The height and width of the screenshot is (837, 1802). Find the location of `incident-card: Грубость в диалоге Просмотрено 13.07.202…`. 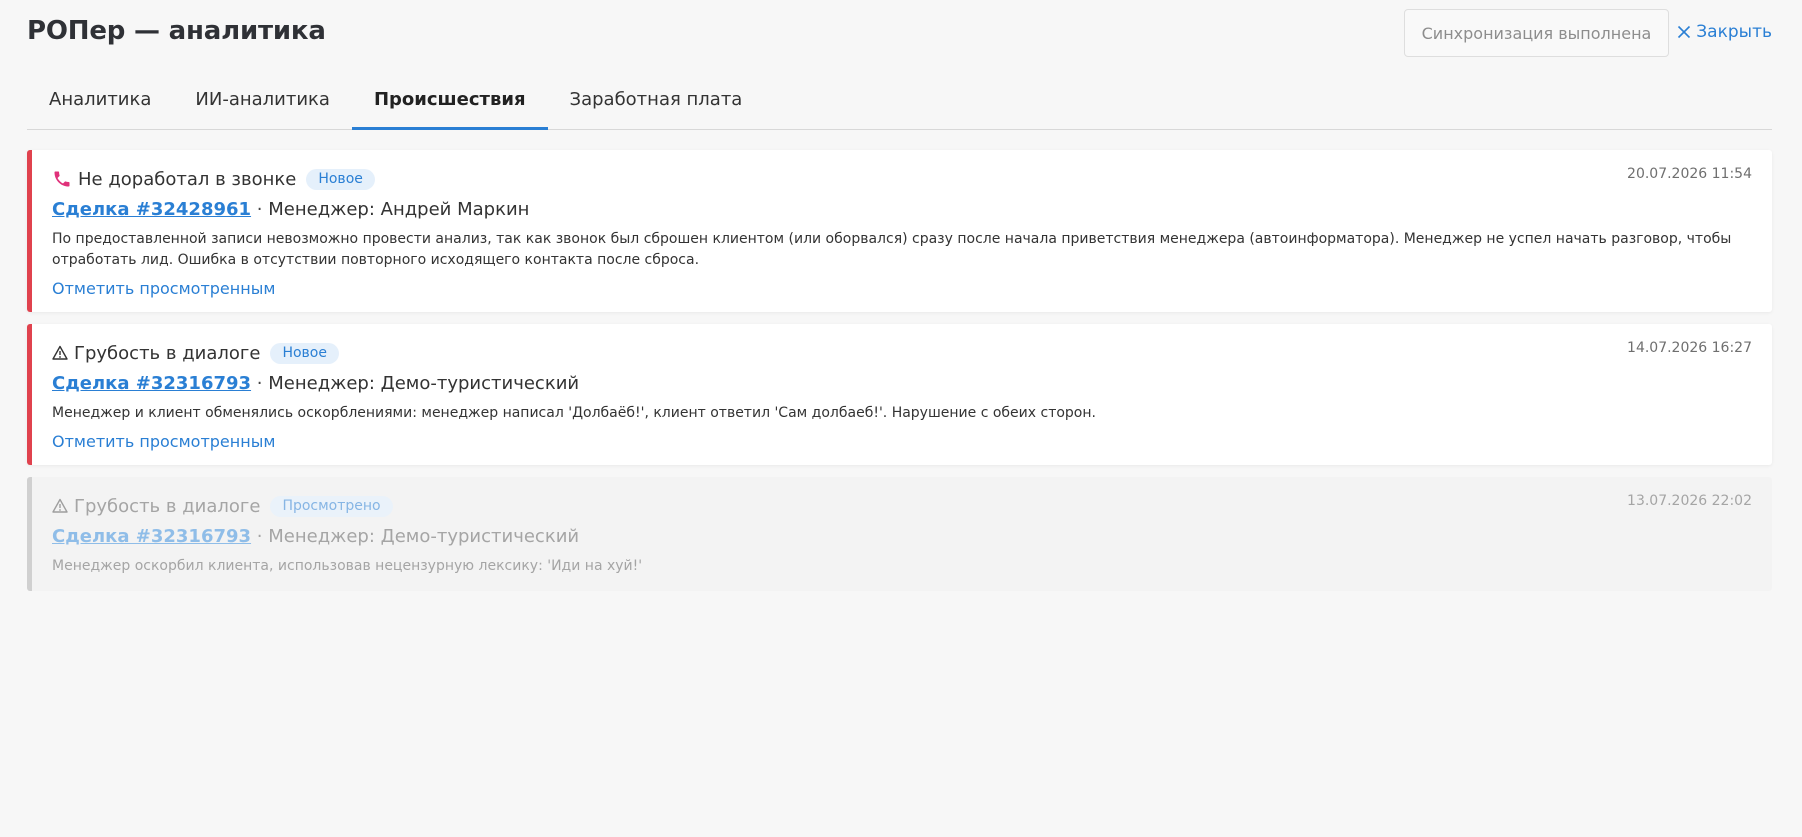

incident-card: Грубость в диалоге Просмотрено 13.07.202… is located at coordinates (899, 534).